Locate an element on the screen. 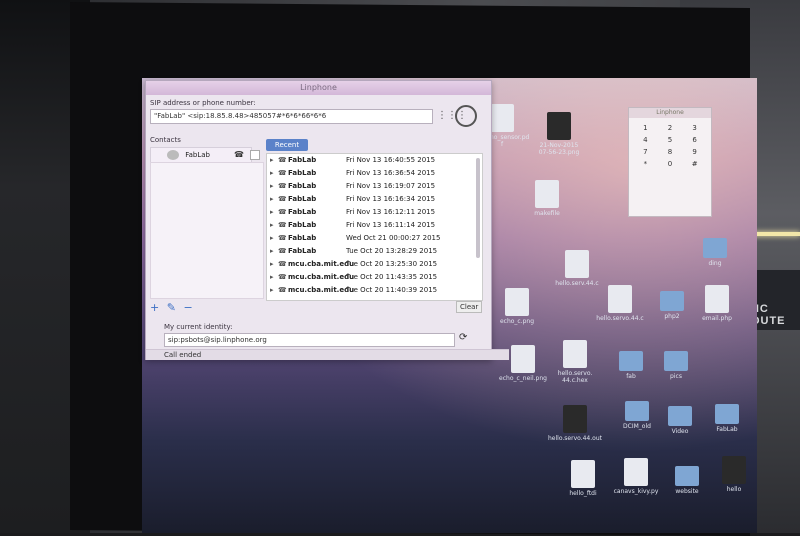  desktop-icon: echo_c.png is located at coordinates (517, 306).